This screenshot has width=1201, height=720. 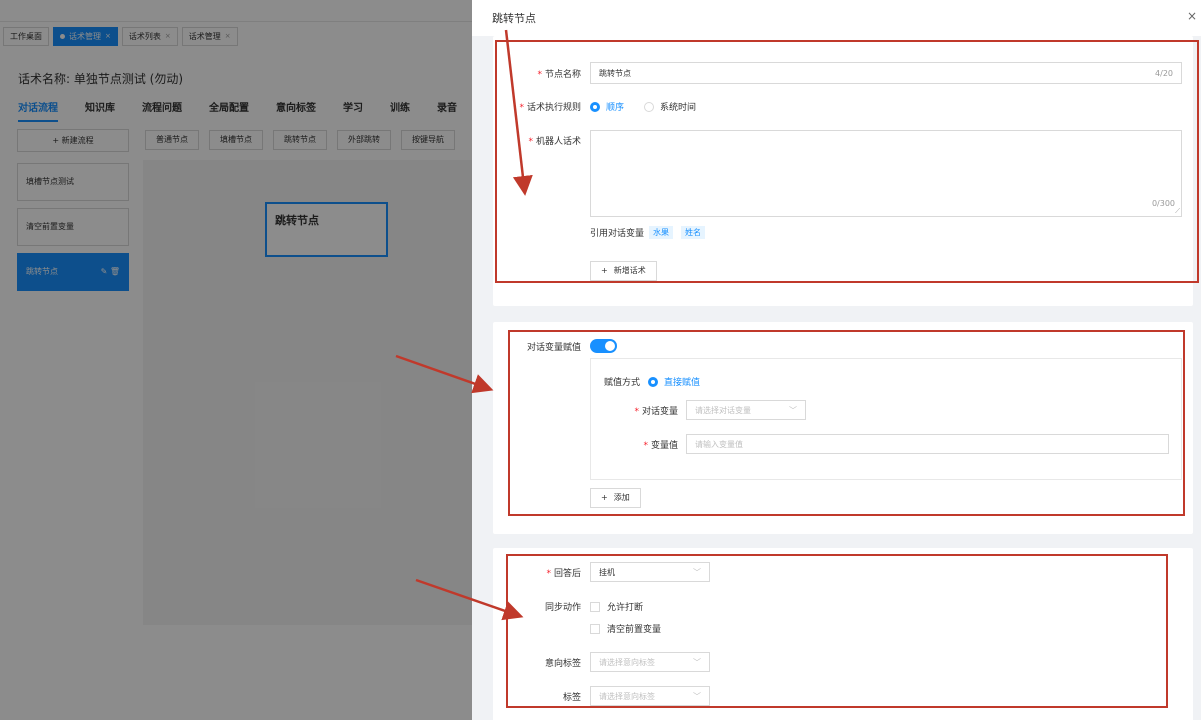 I want to click on allow-interrupt-checkbox: 允许打断, so click(x=616, y=606).